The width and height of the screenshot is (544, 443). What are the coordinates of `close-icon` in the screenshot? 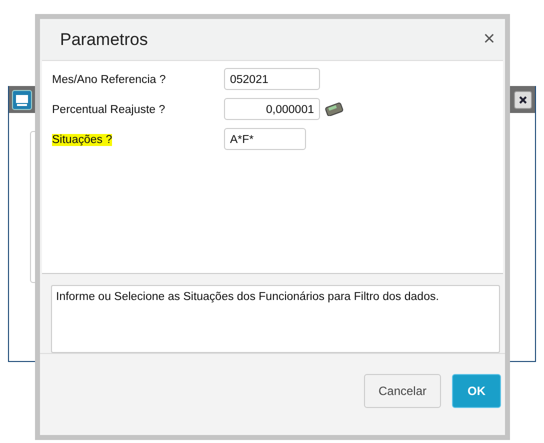 It's located at (523, 99).